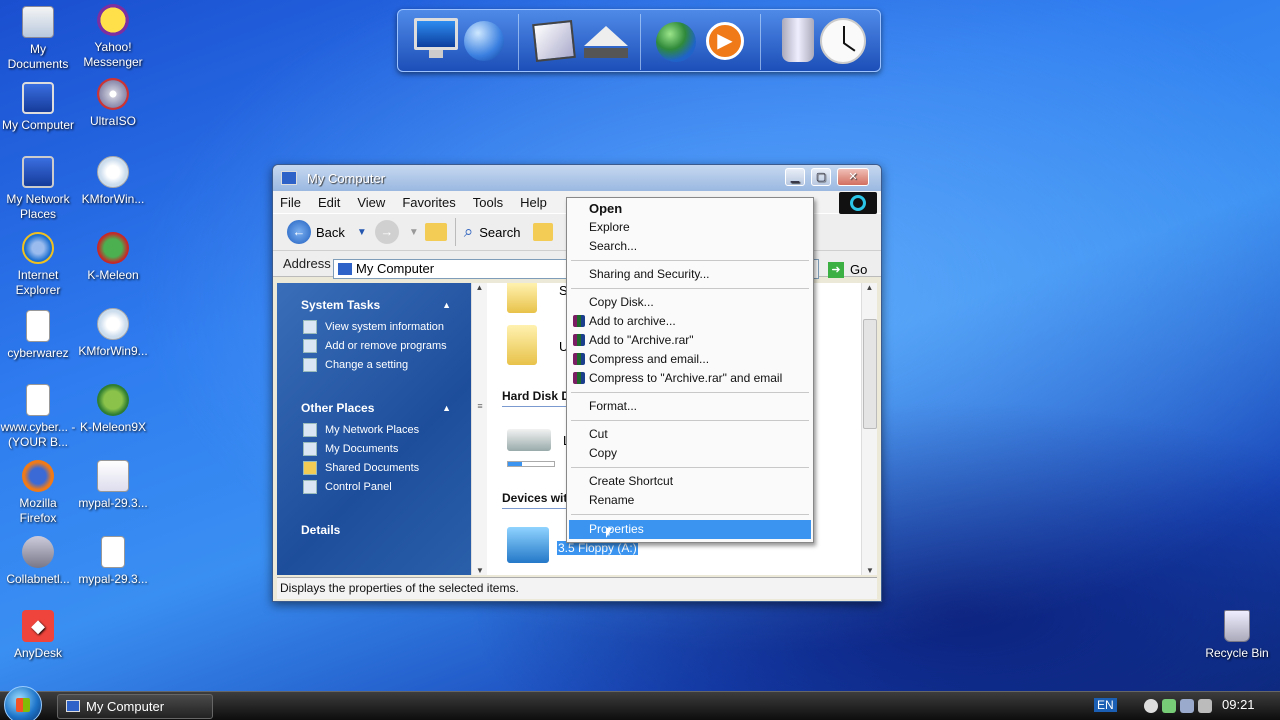 The height and width of the screenshot is (720, 1280). What do you see at coordinates (38, 635) in the screenshot?
I see `desktop-icon-anydesk: ◆ AnyDesk` at bounding box center [38, 635].